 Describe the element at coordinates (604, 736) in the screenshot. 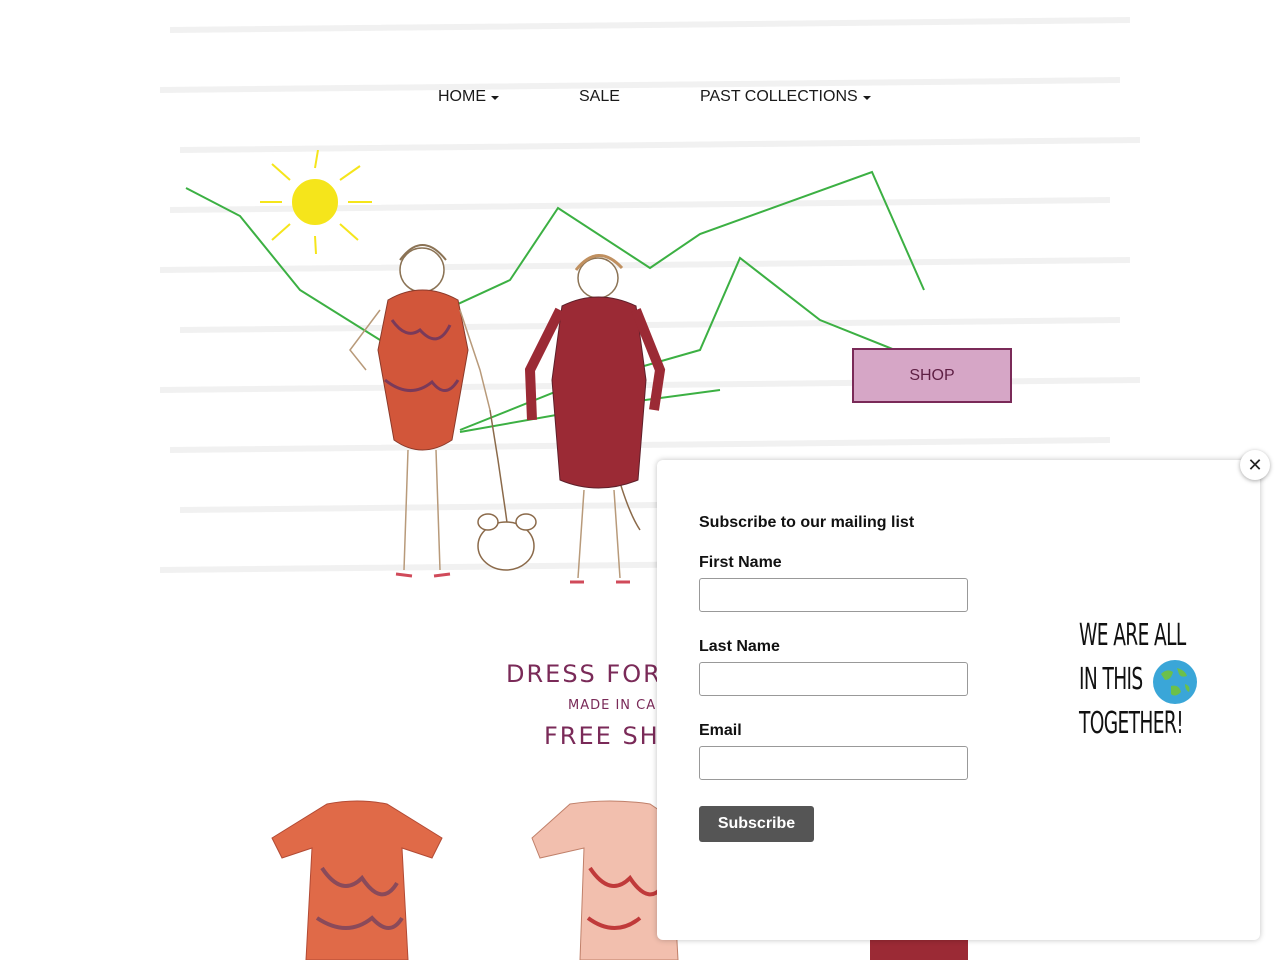

I see `tagline-free-shipping: FREE SHIPP` at that location.